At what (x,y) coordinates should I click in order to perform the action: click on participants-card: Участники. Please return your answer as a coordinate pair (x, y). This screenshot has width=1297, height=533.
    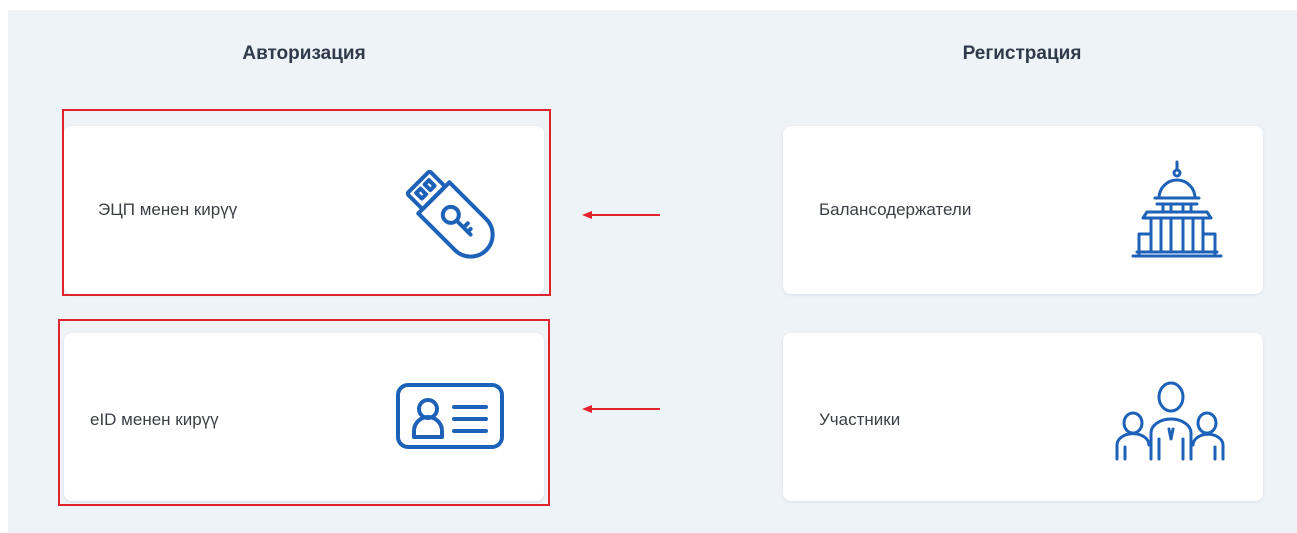
    Looking at the image, I should click on (1023, 417).